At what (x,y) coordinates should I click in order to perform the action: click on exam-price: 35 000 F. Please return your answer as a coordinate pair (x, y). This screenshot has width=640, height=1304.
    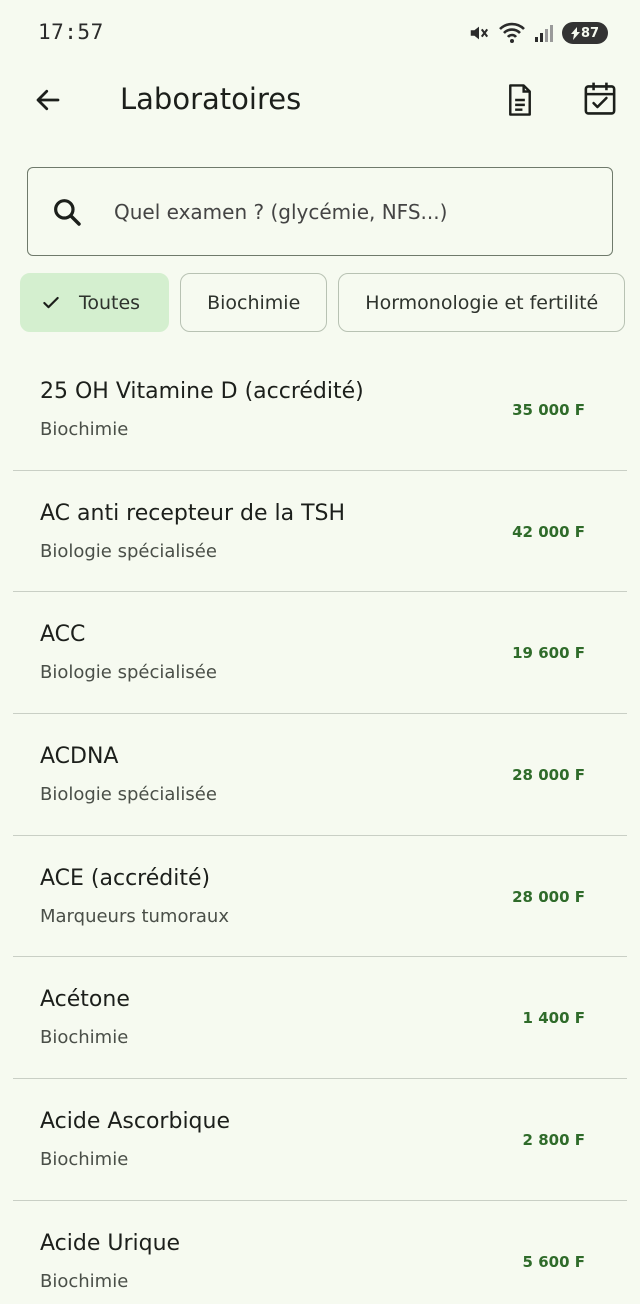
    Looking at the image, I should click on (548, 410).